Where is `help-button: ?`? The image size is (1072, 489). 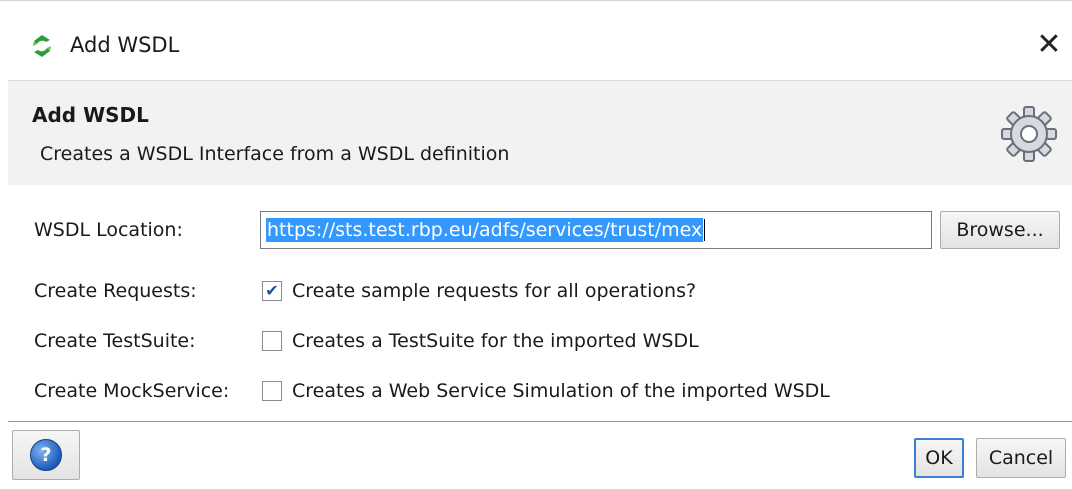
help-button: ? is located at coordinates (46, 455).